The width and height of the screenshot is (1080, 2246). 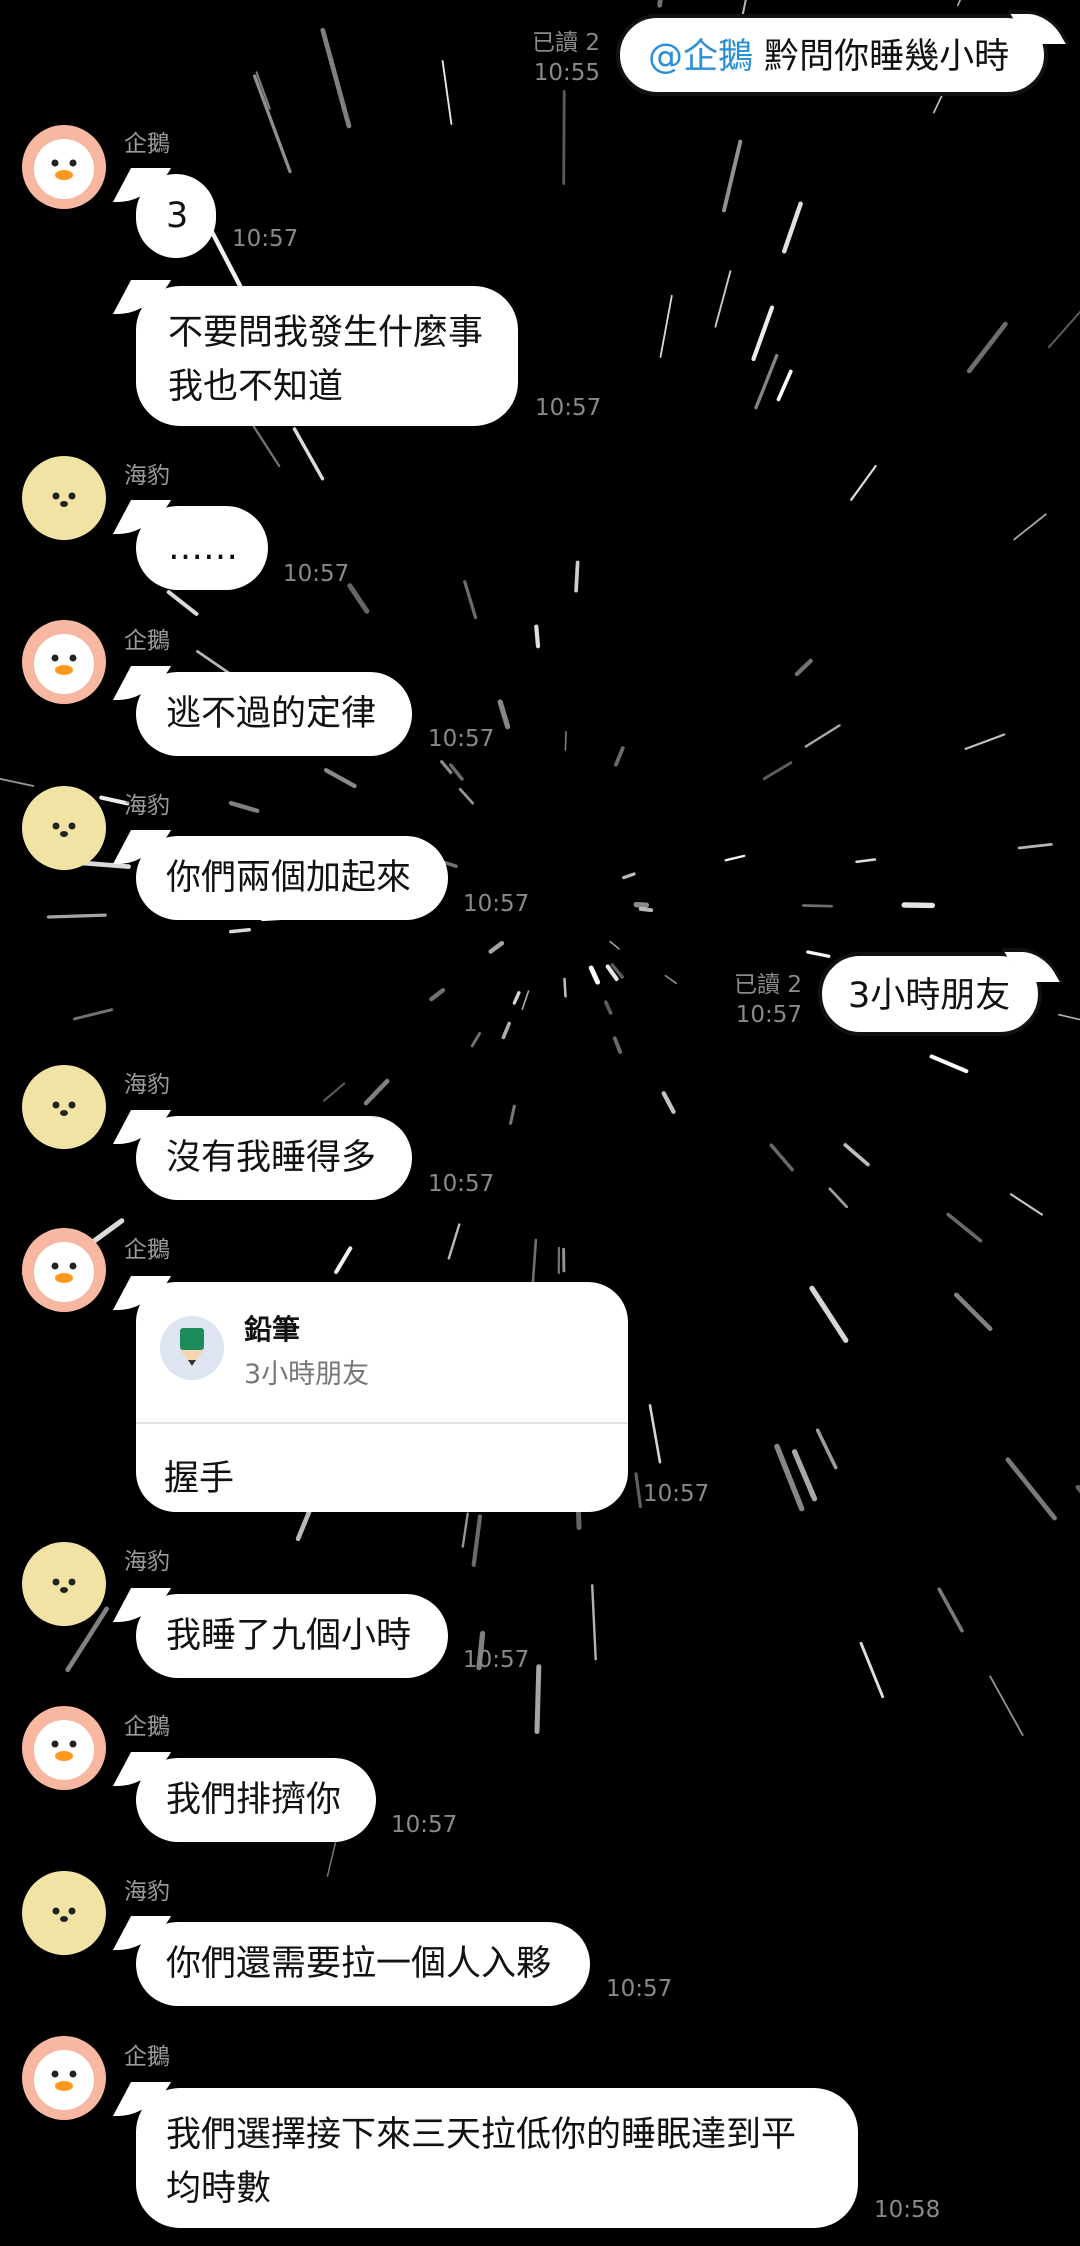 What do you see at coordinates (481, 2162) in the screenshot?
I see `message-text: 我們選擇接下來三天拉低你的睡眠達到平 均時數` at bounding box center [481, 2162].